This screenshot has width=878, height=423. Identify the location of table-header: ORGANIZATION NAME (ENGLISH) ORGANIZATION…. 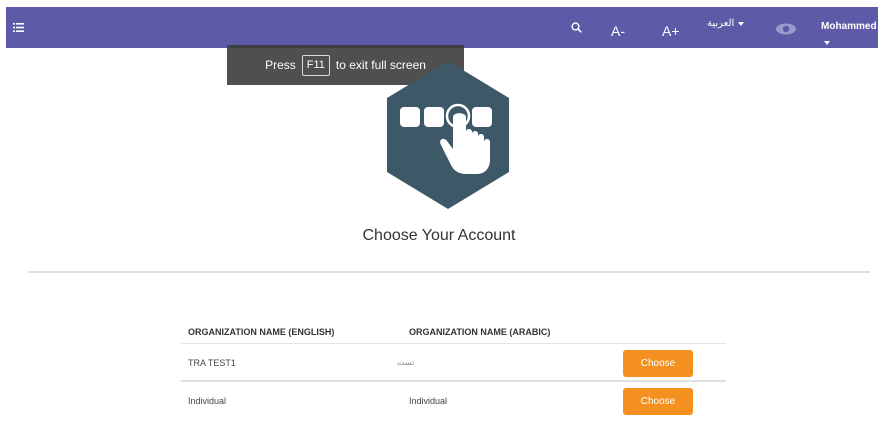
(453, 331).